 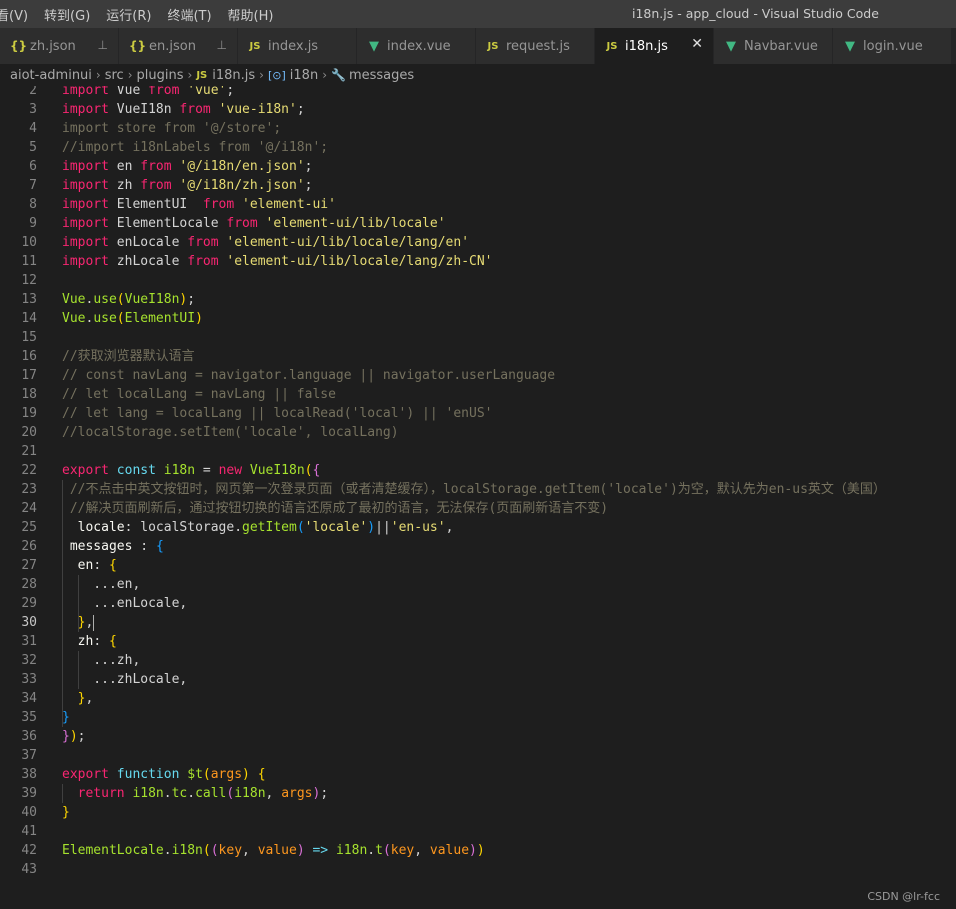 What do you see at coordinates (478, 337) in the screenshot?
I see `code-line: 15` at bounding box center [478, 337].